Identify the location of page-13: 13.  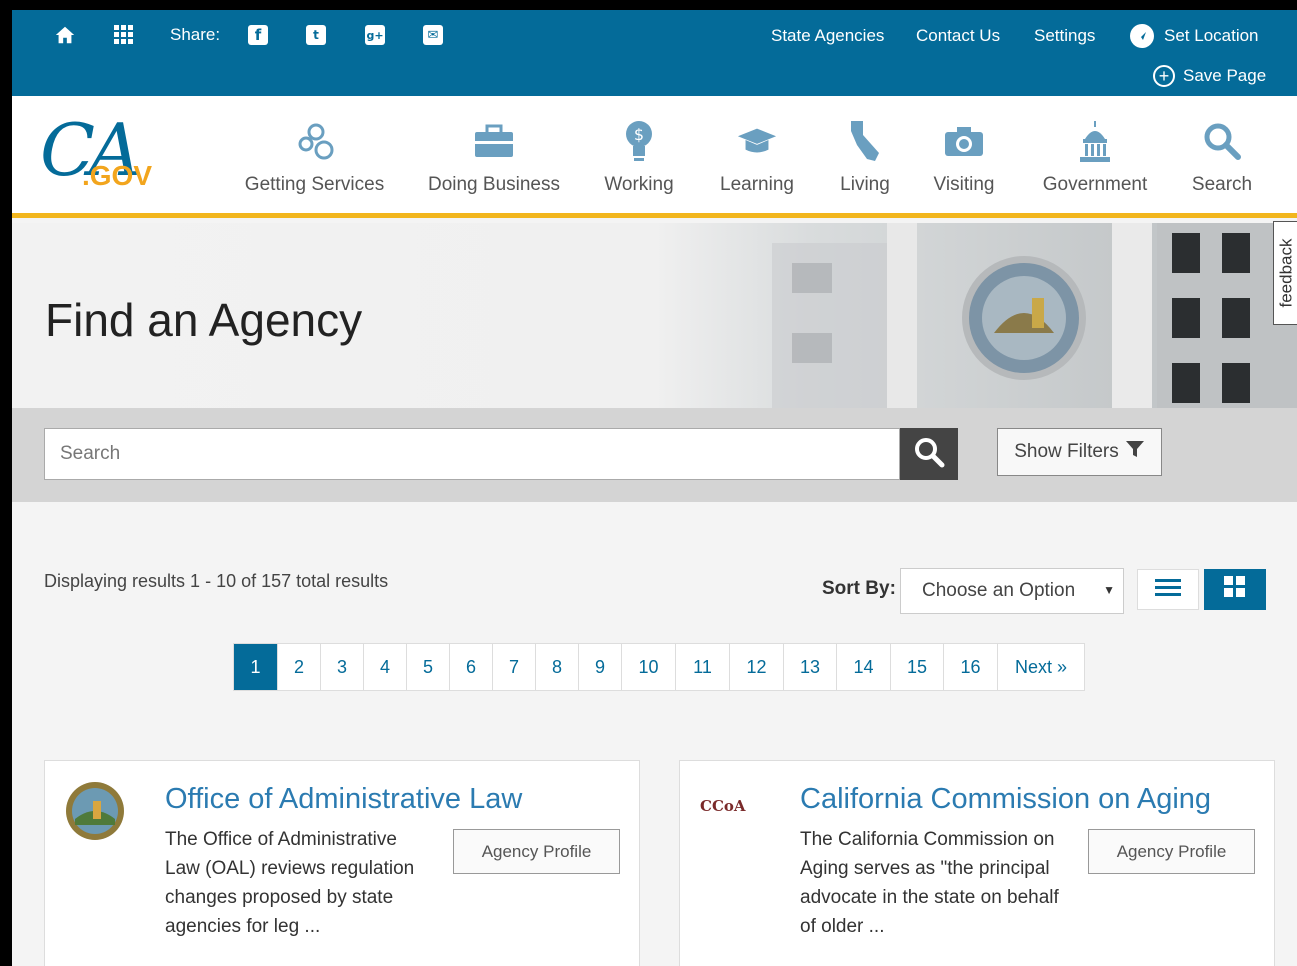
(810, 667).